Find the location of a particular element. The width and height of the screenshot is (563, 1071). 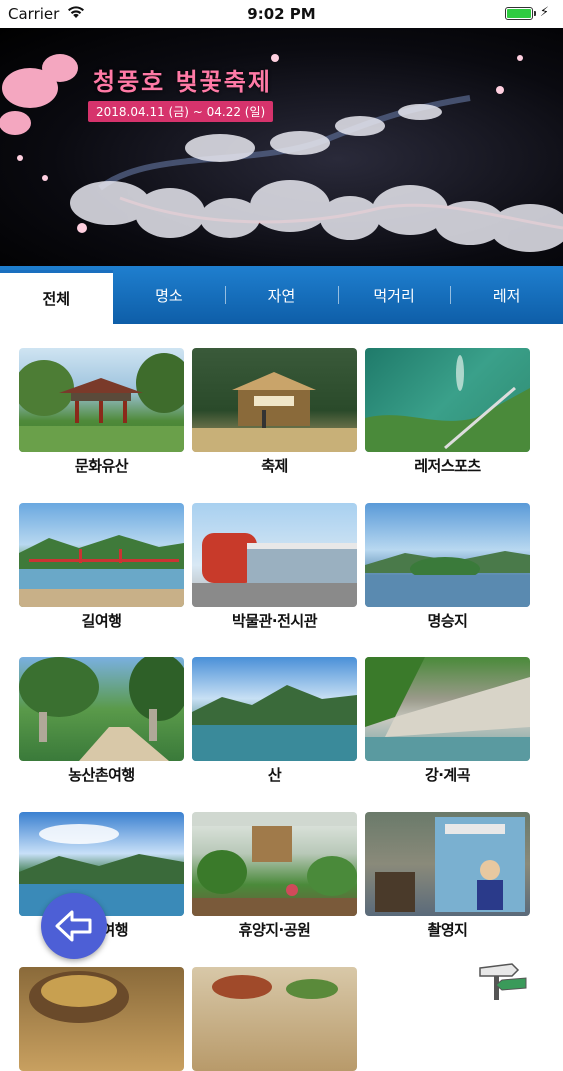

category-card: 농산촌여행 is located at coordinates (101, 721).